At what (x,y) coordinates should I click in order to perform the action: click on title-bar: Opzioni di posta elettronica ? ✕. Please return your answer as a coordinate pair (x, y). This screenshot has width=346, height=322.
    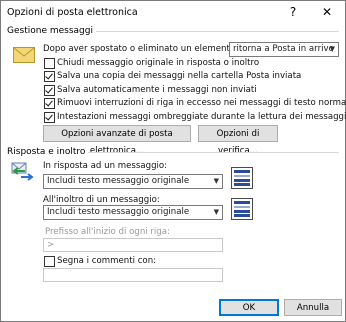
    Looking at the image, I should click on (173, 12).